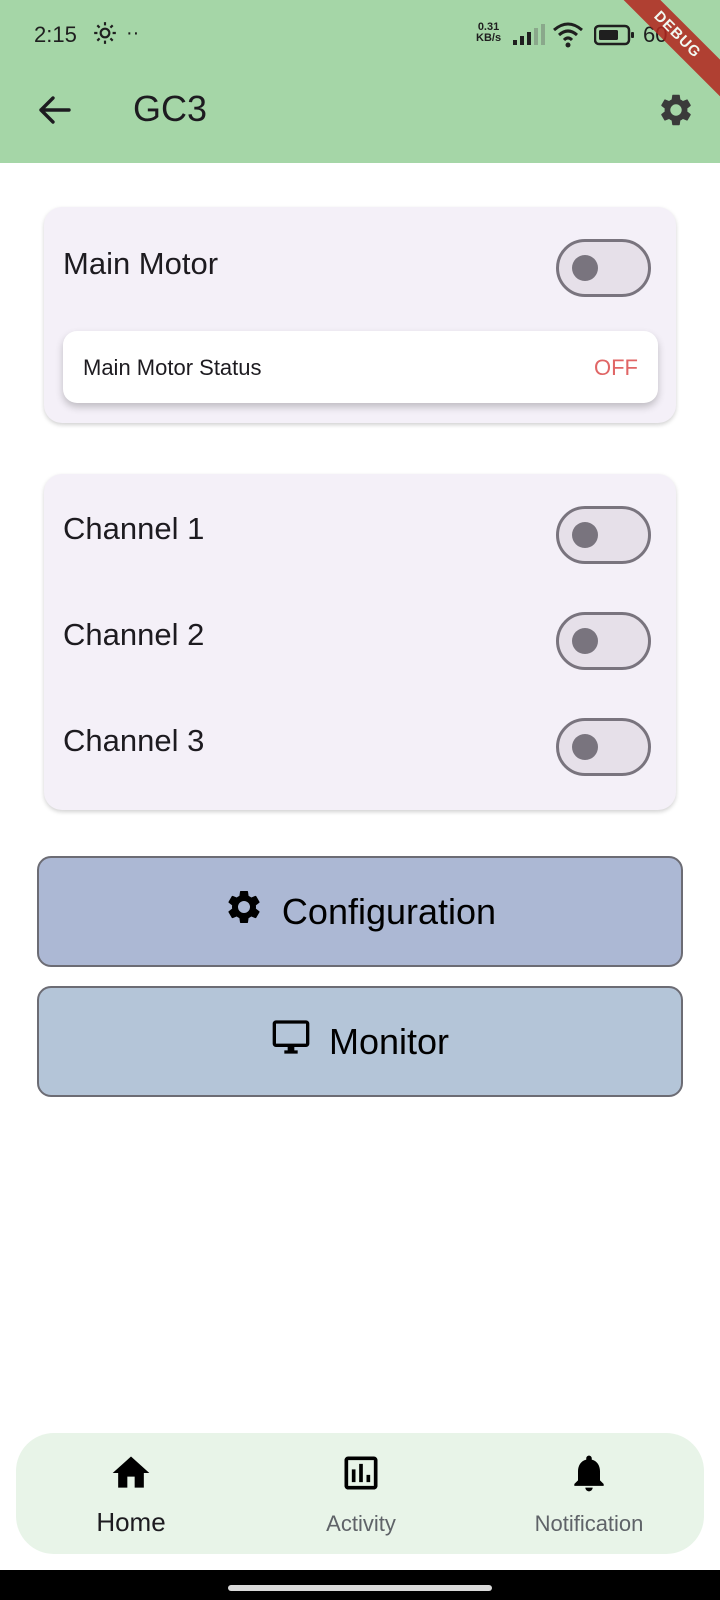 The image size is (720, 1600). Describe the element at coordinates (291, 1041) in the screenshot. I see `monitor-icon` at that location.